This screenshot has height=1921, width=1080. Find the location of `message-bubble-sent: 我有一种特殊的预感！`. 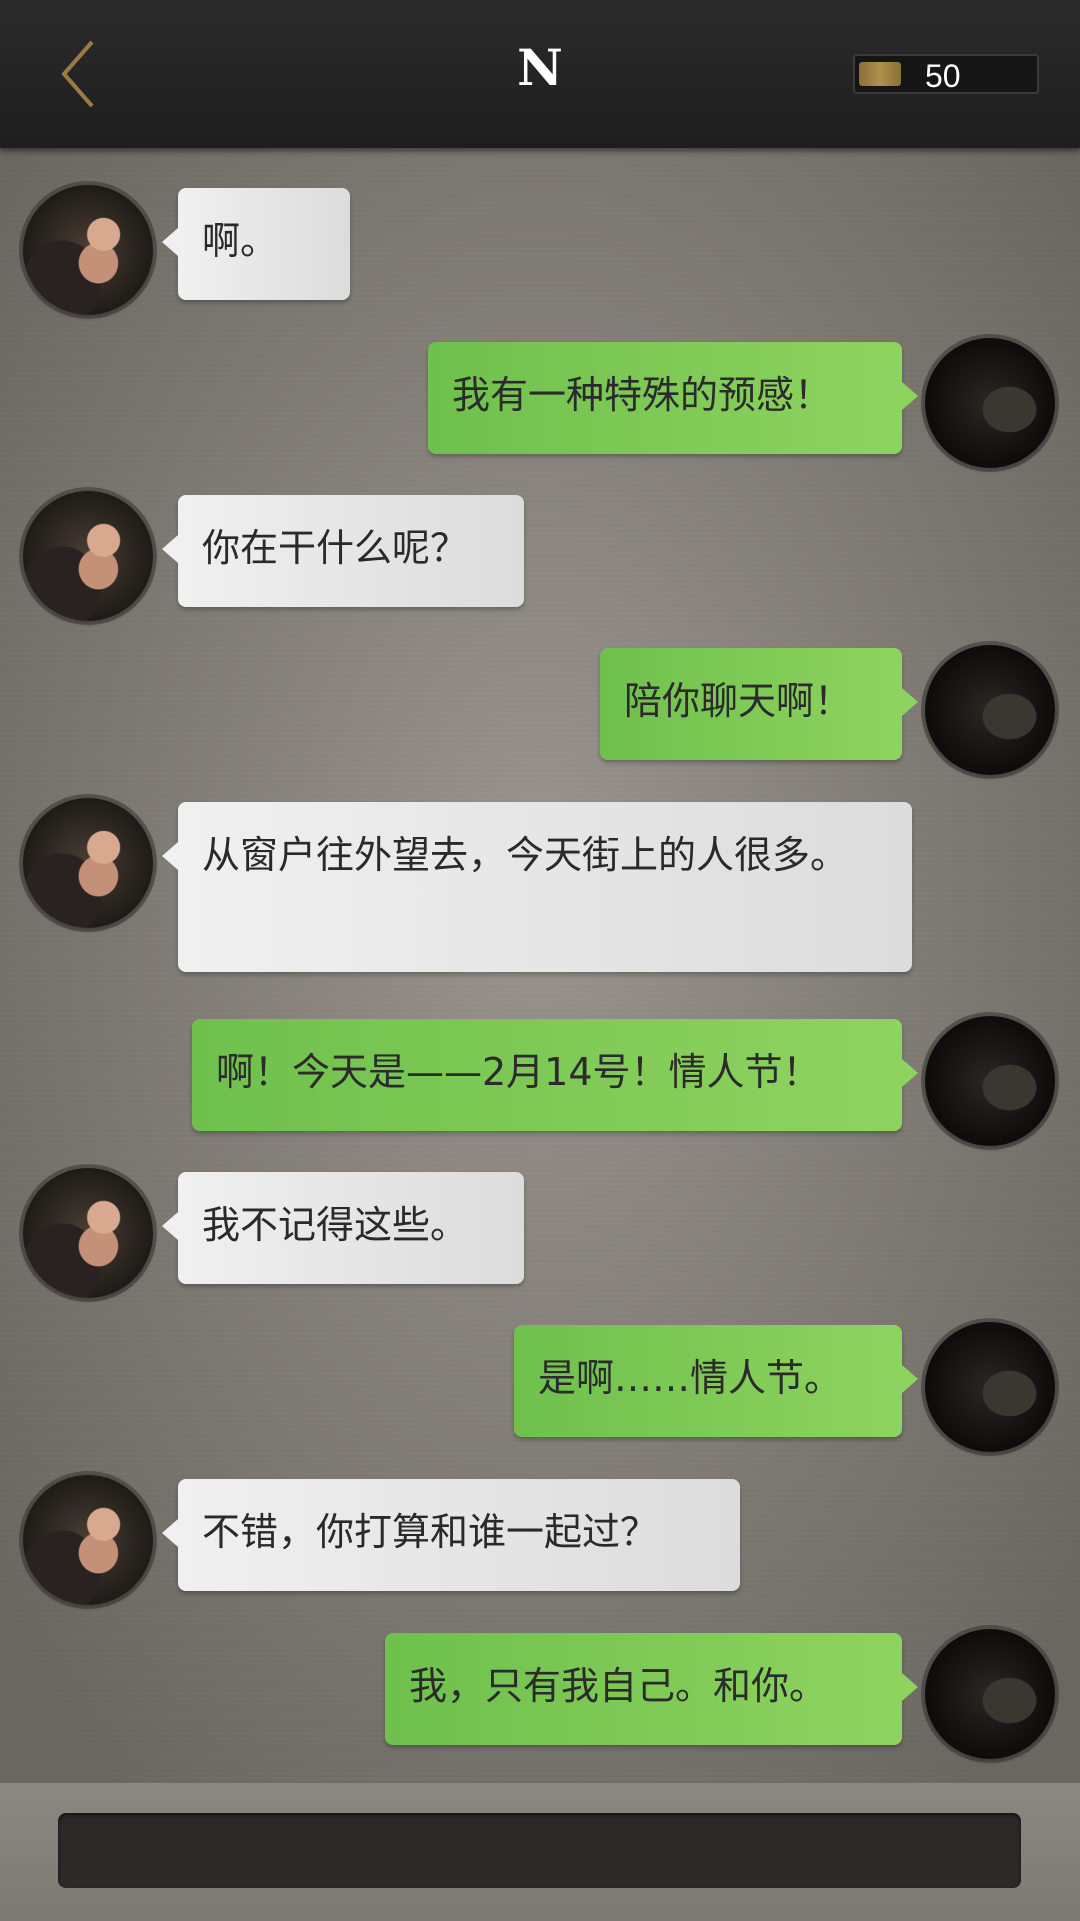

message-bubble-sent: 我有一种特殊的预感！ is located at coordinates (673, 398).